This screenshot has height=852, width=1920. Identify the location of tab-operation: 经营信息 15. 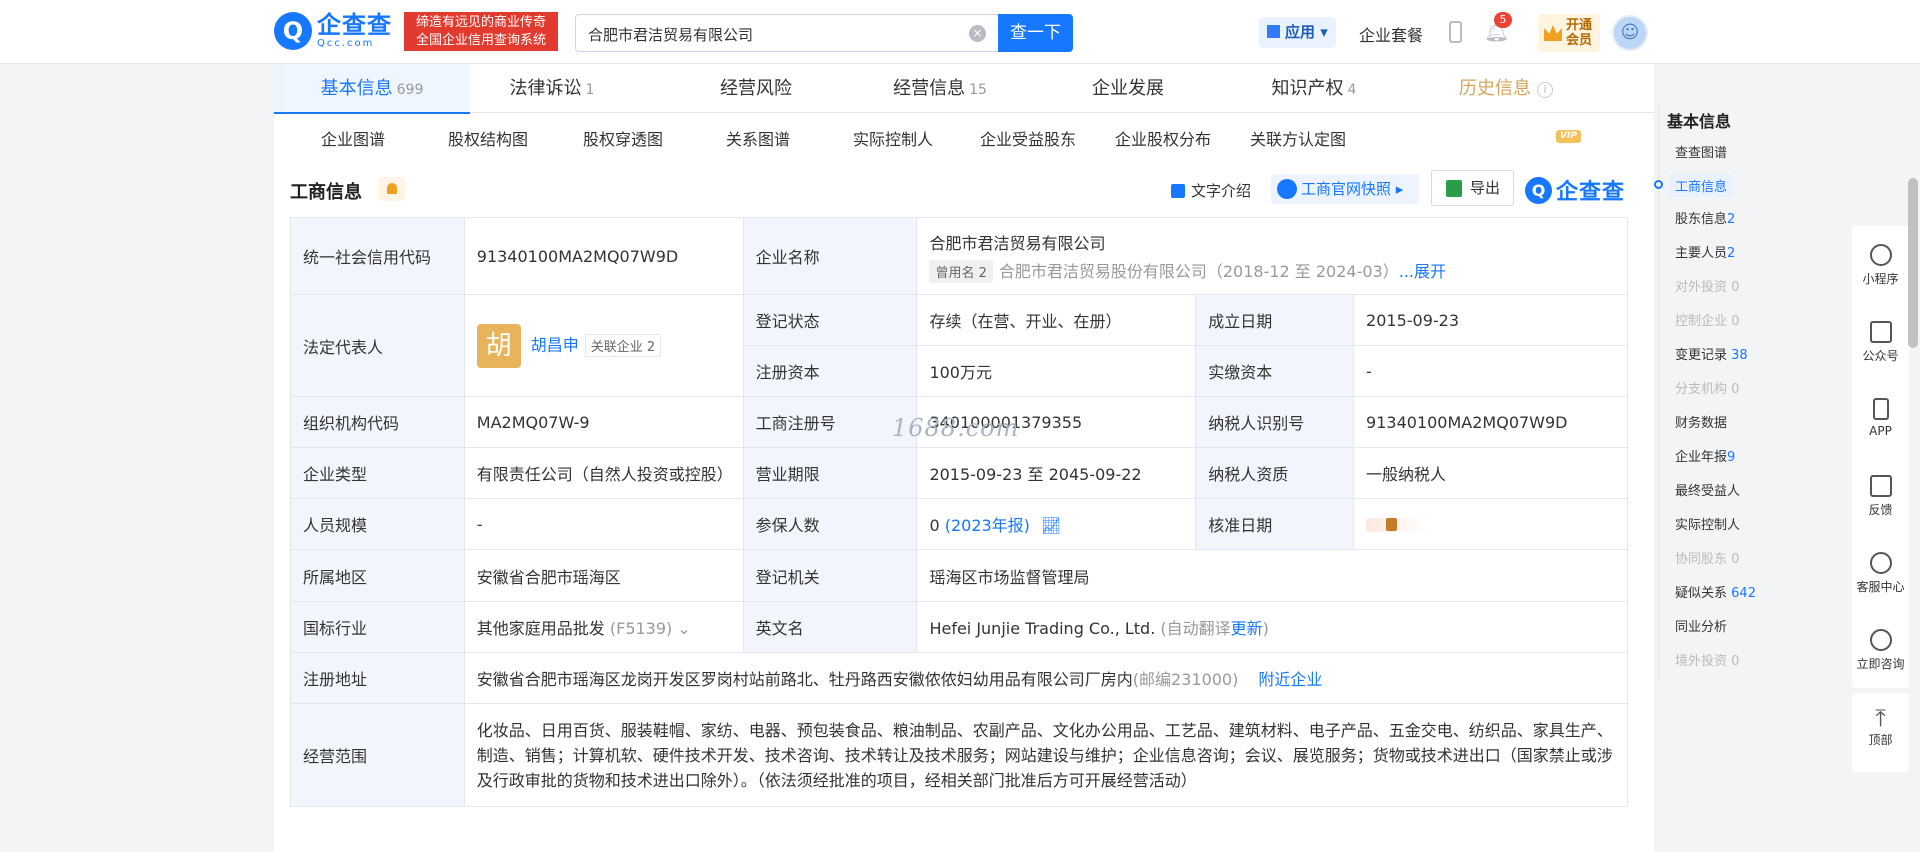
(940, 88).